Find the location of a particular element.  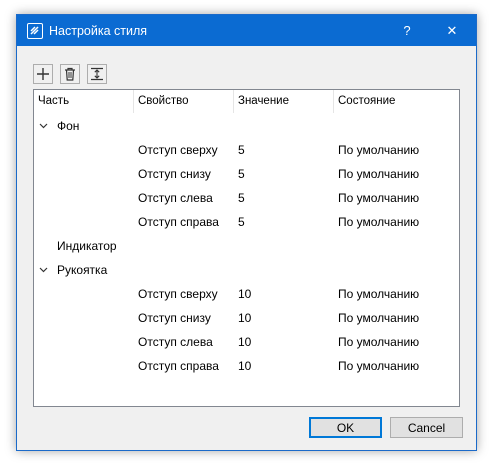

column-header-part: Часть is located at coordinates (84, 101).